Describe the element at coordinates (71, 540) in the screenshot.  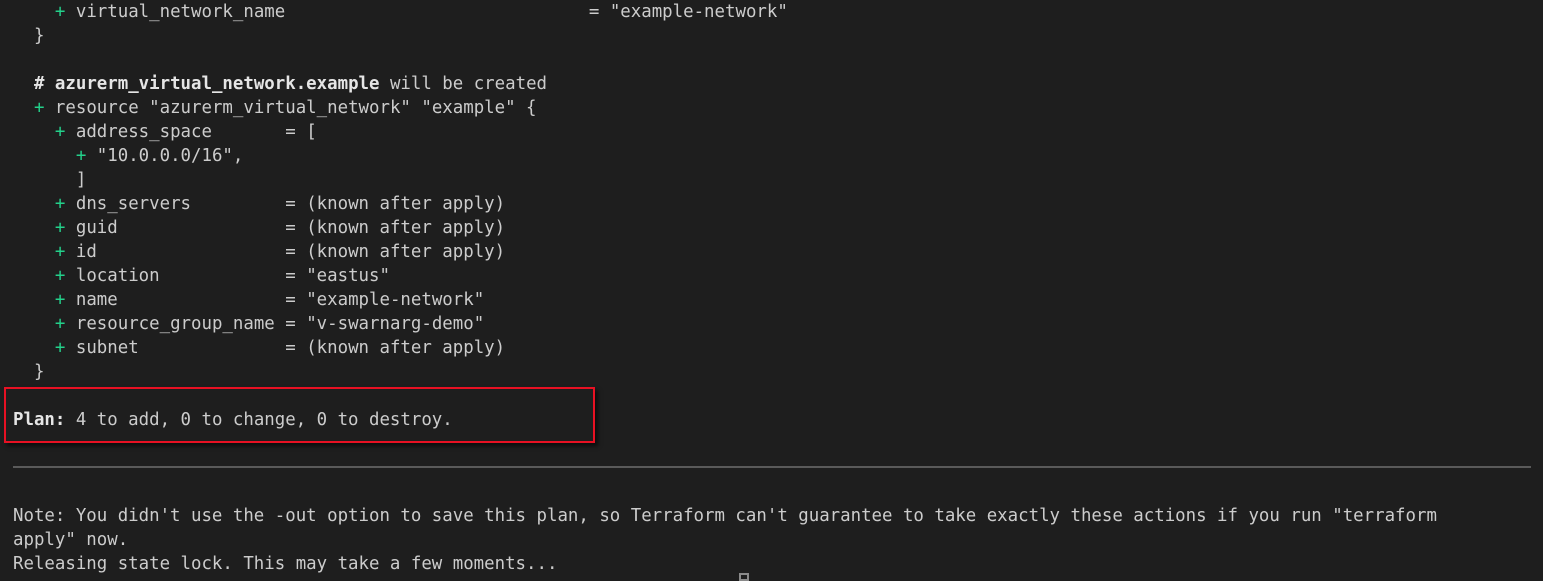
I see `note-line-continued: apply" now.` at that location.